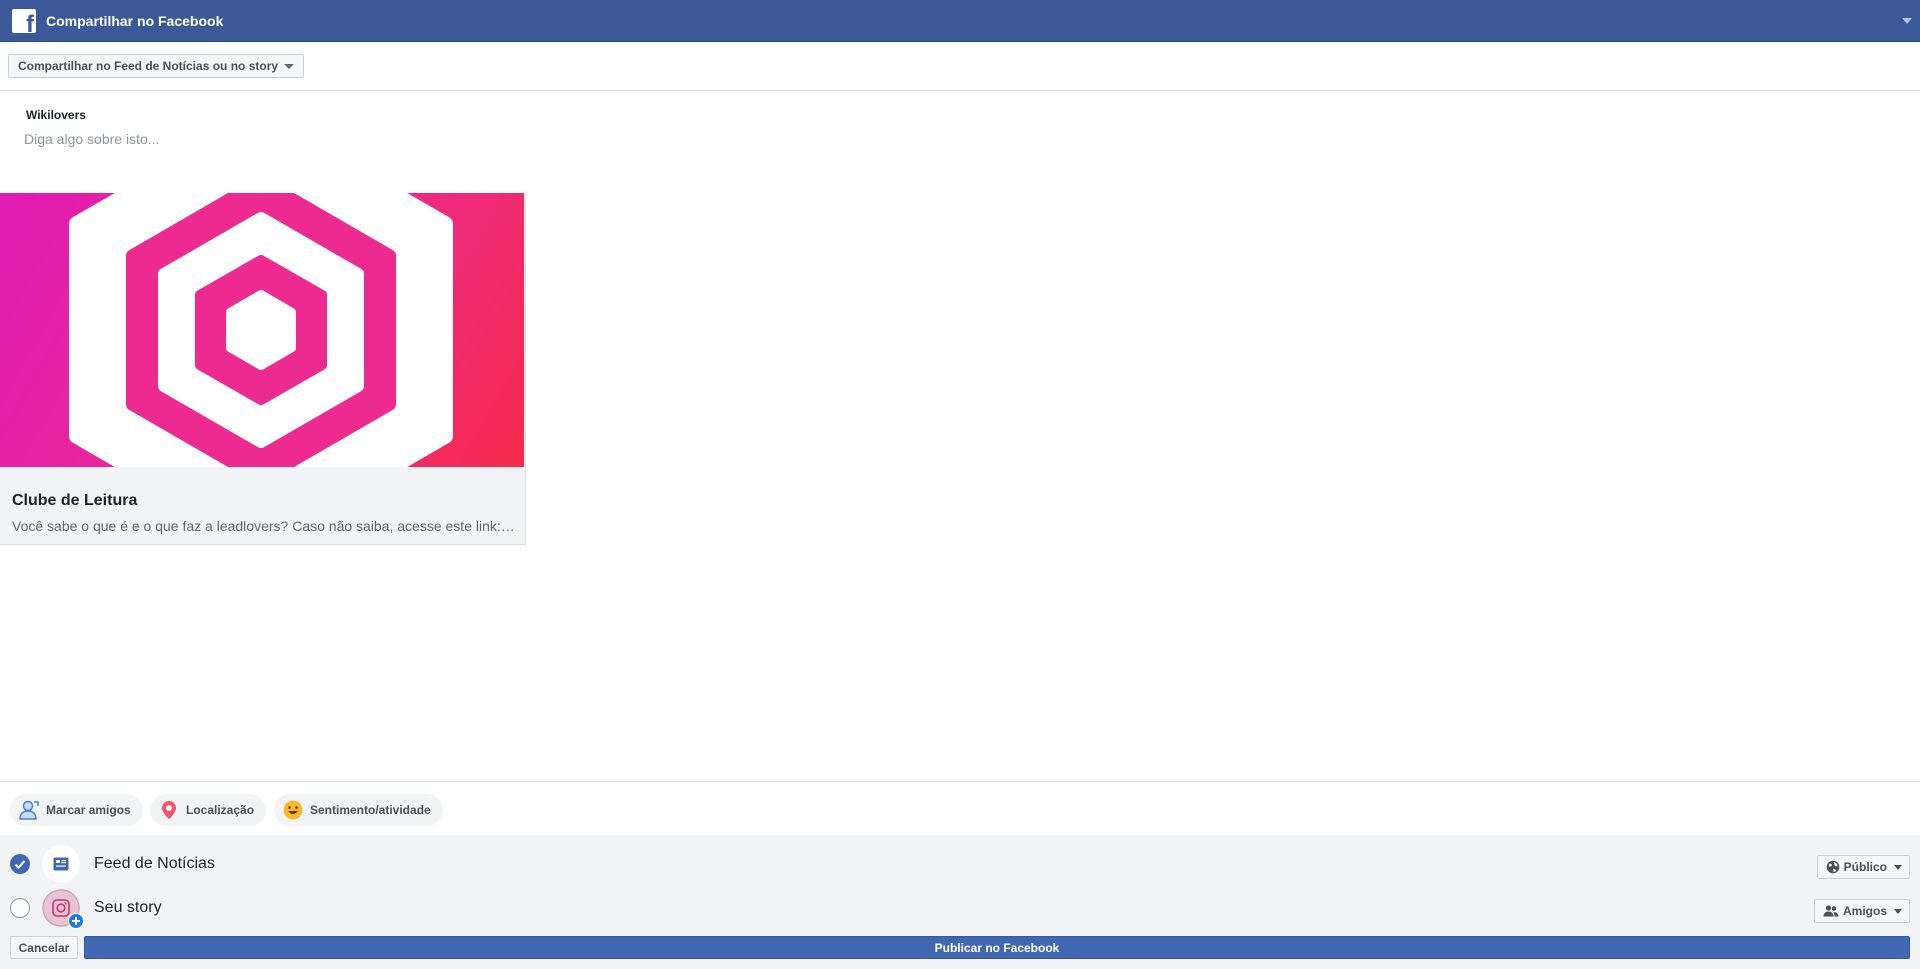  Describe the element at coordinates (88, 810) in the screenshot. I see `tag-friends-label: Marcar amigos` at that location.